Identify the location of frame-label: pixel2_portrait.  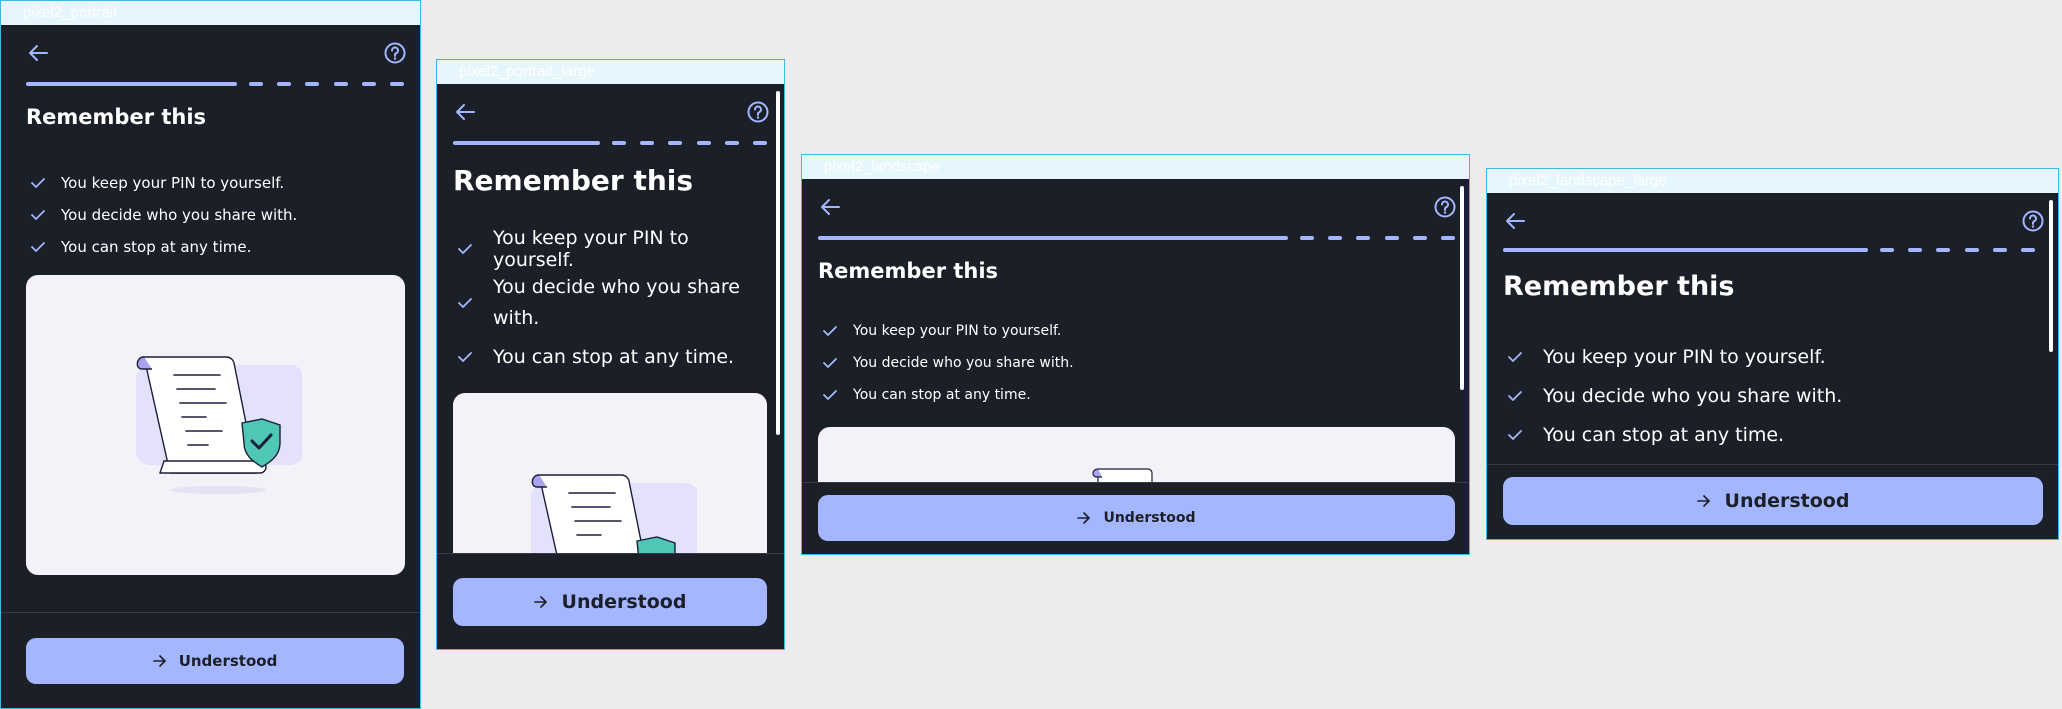
(210, 13).